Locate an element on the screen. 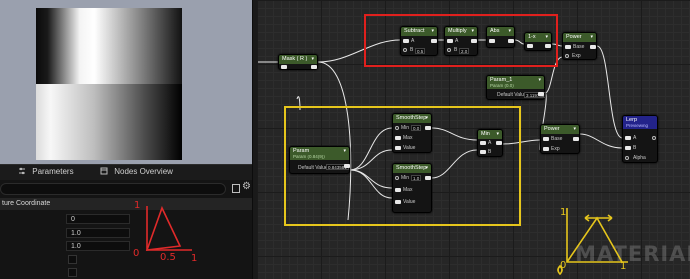 The image size is (690, 279). property-row: 0 is located at coordinates (70, 219).